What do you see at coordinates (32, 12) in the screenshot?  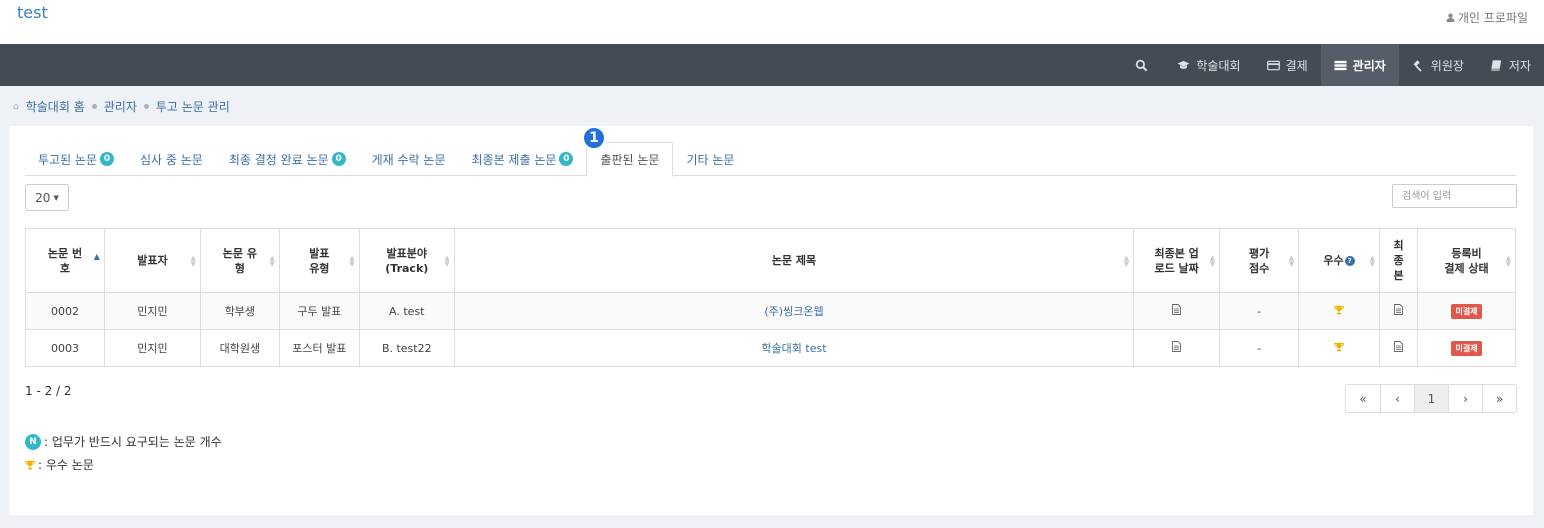 I see `site-title: test` at bounding box center [32, 12].